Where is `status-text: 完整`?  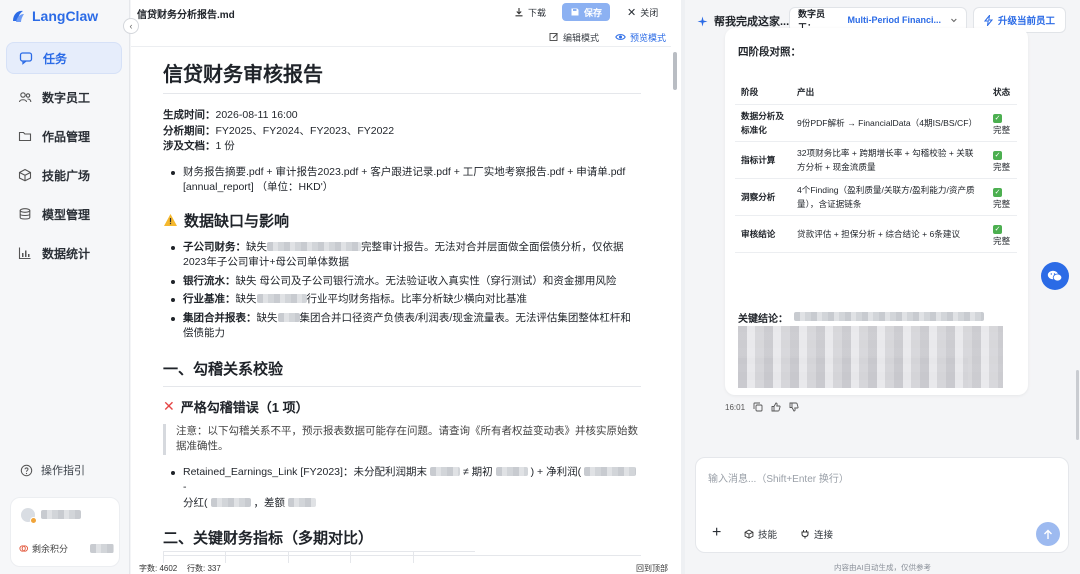
status-text: 完整 is located at coordinates (1002, 166).